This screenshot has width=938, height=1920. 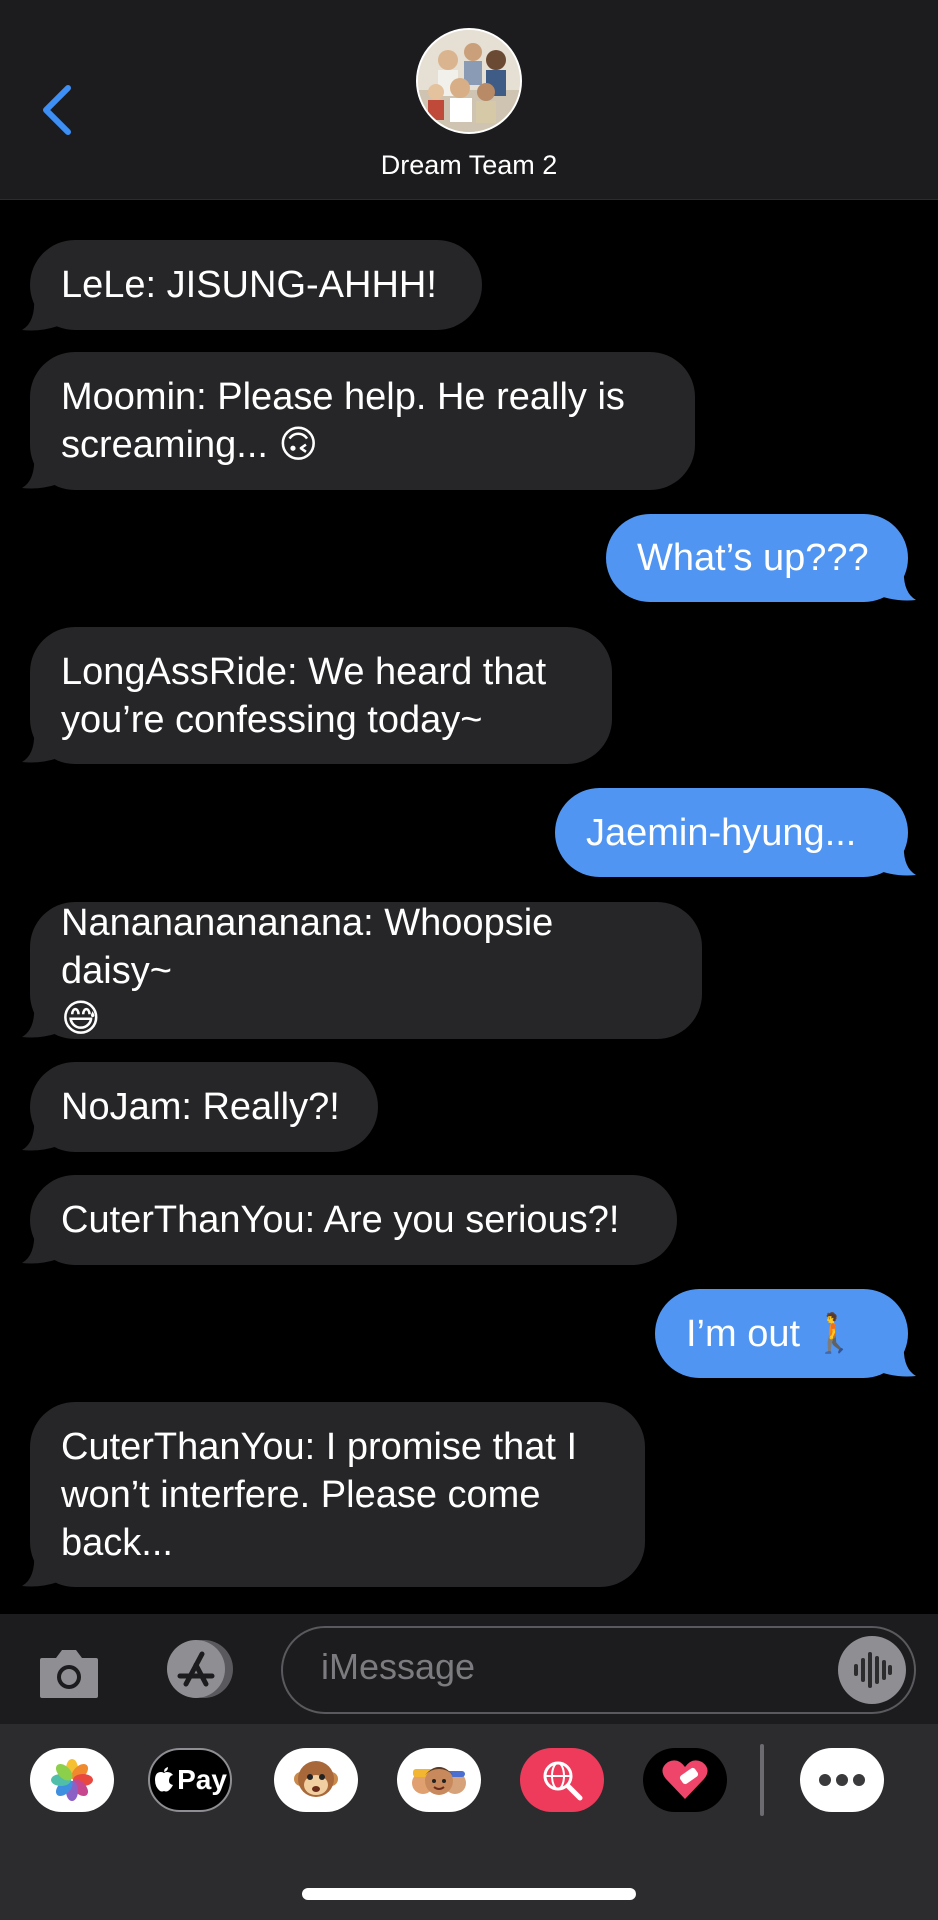 I want to click on apple-pay-app-icon: Pay, so click(x=190, y=1780).